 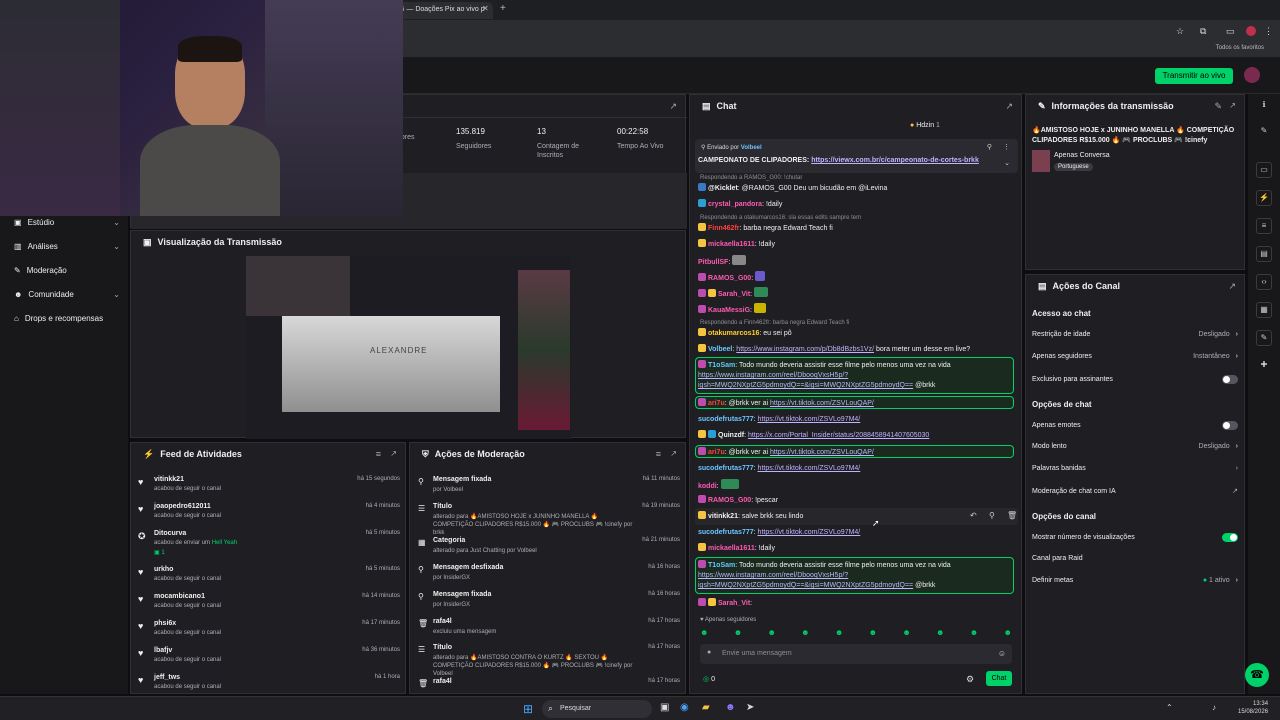 I want to click on chat-input: ● Envie uma mensagem ☺, so click(x=856, y=654).